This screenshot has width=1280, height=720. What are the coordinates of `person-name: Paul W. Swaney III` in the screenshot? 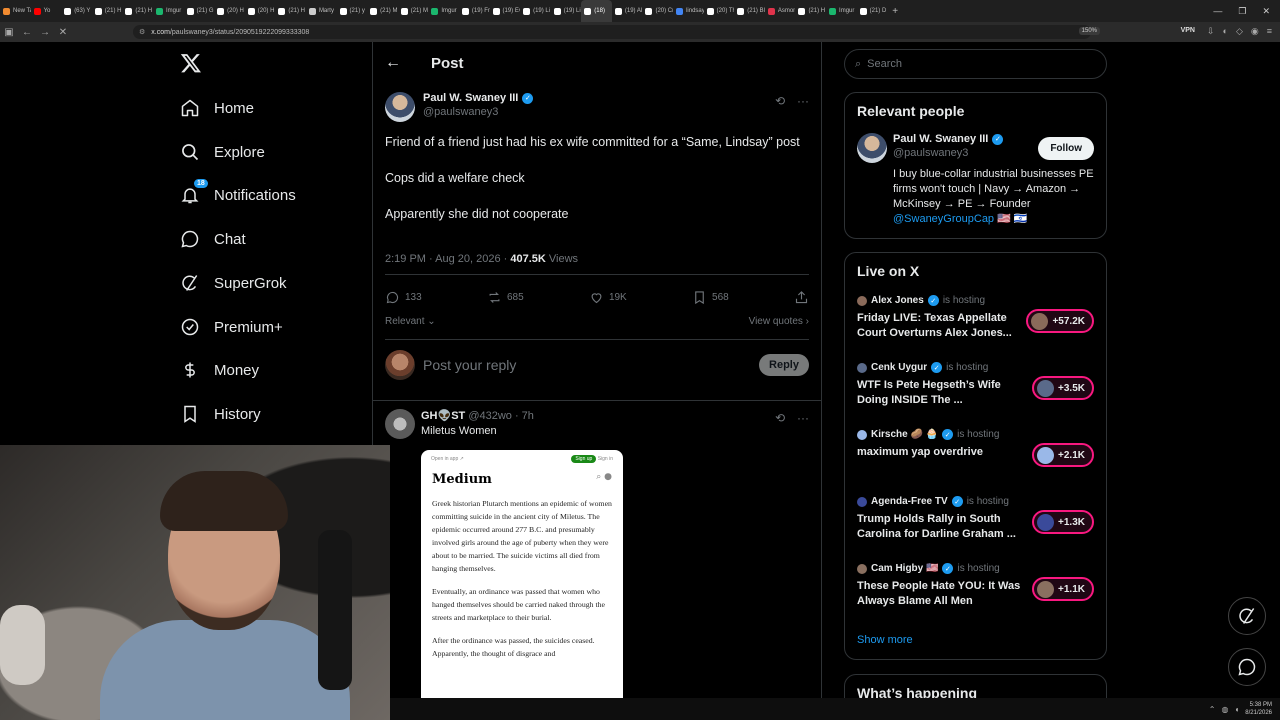 It's located at (940, 139).